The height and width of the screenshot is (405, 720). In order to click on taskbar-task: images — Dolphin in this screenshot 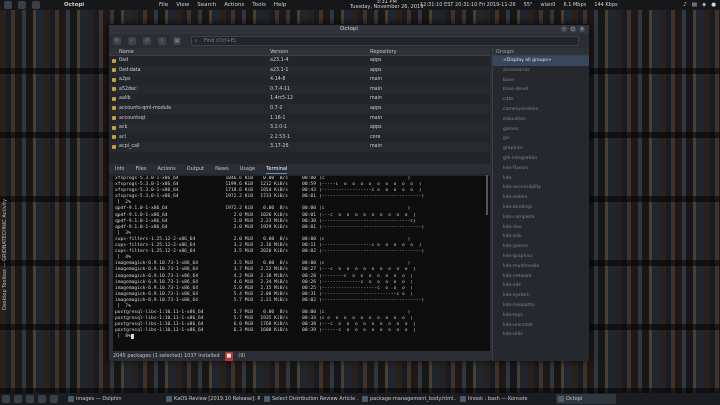, I will do `click(114, 399)`.